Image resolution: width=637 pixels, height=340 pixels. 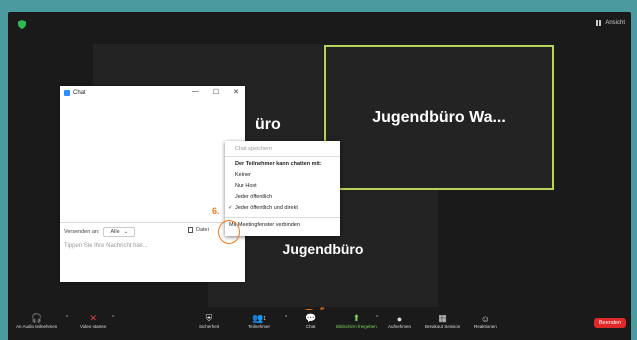 I want to click on send-to-label: Versenden an:, so click(x=82, y=232).